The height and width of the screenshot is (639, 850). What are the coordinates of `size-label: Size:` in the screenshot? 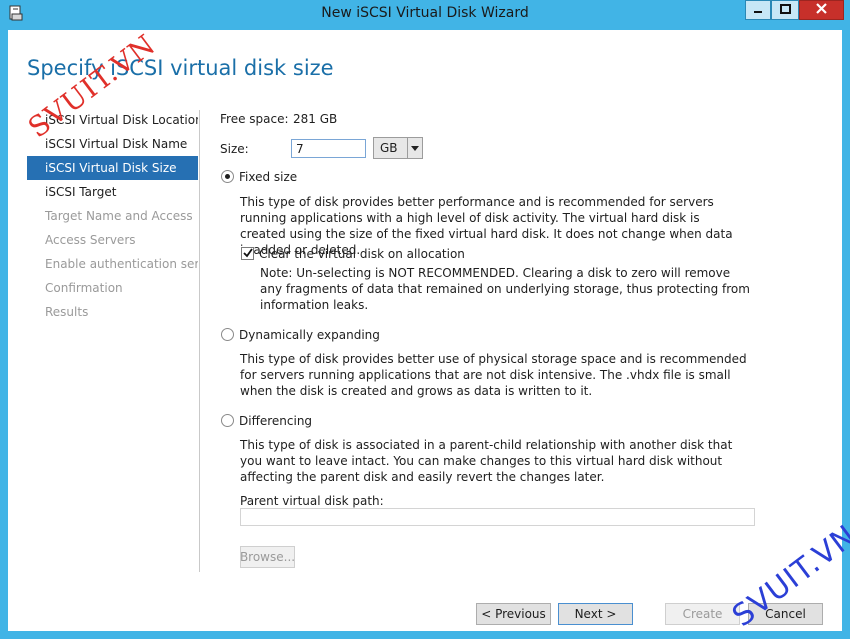 It's located at (234, 149).